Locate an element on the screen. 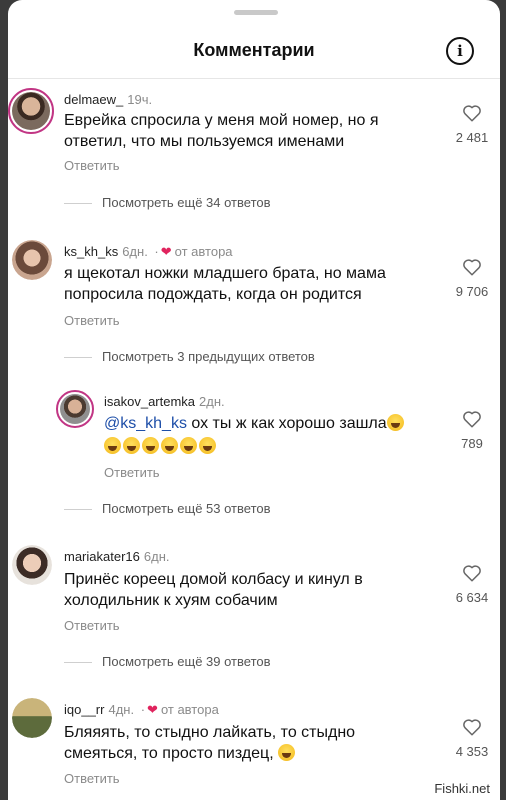 The height and width of the screenshot is (800, 506). comment-meta: mariakater16 6дн. is located at coordinates (116, 556).